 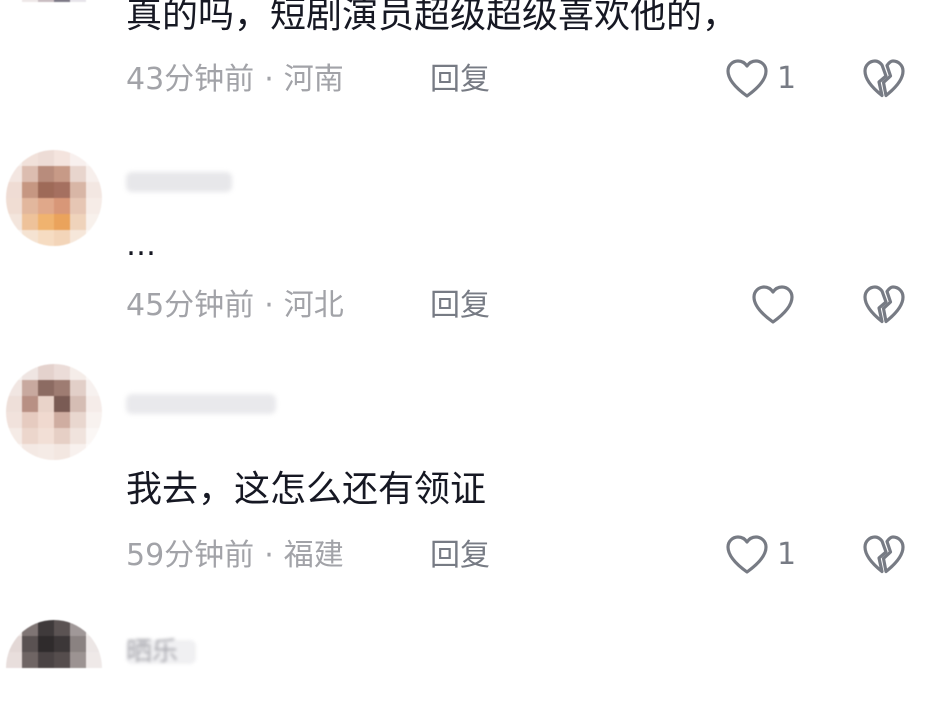 I want to click on comment-text: 我去，这怎么还有领证, so click(x=306, y=489).